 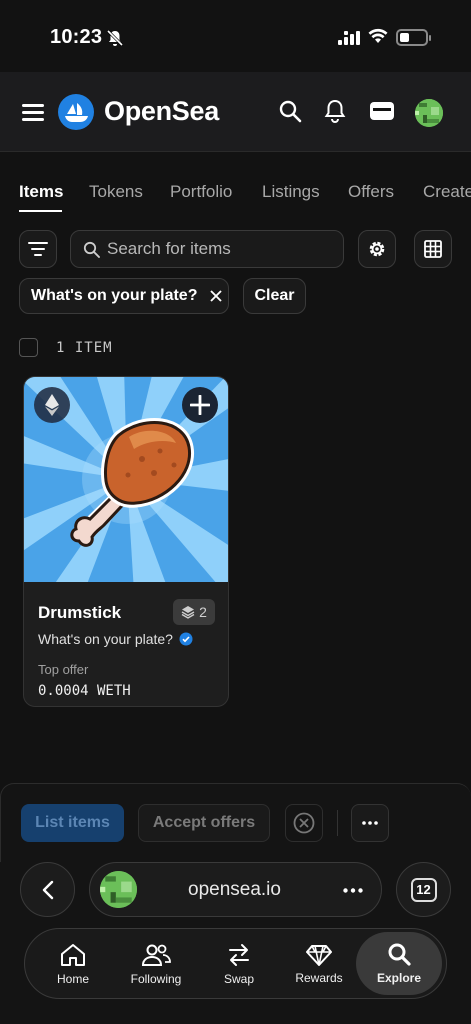 What do you see at coordinates (378, 38) in the screenshot?
I see `wifi-icon` at bounding box center [378, 38].